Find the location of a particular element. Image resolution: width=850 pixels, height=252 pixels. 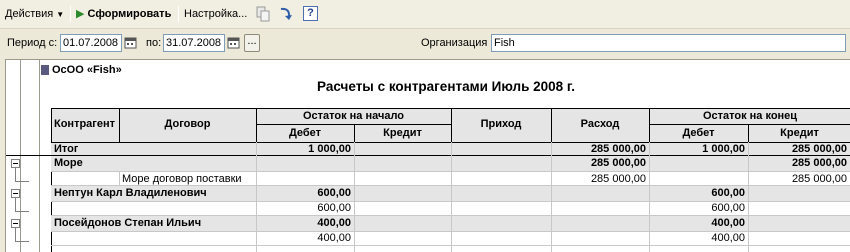

help-icon: ? is located at coordinates (310, 13).